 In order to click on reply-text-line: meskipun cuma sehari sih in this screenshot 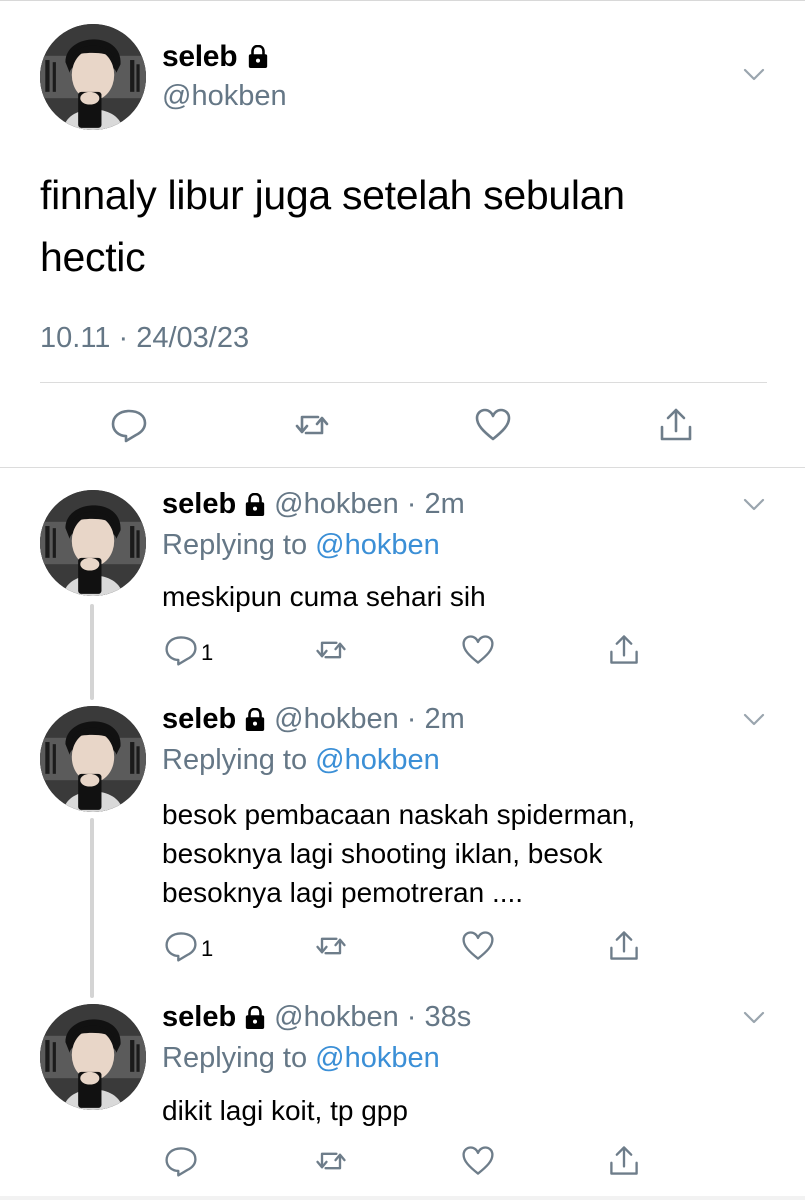, I will do `click(324, 596)`.